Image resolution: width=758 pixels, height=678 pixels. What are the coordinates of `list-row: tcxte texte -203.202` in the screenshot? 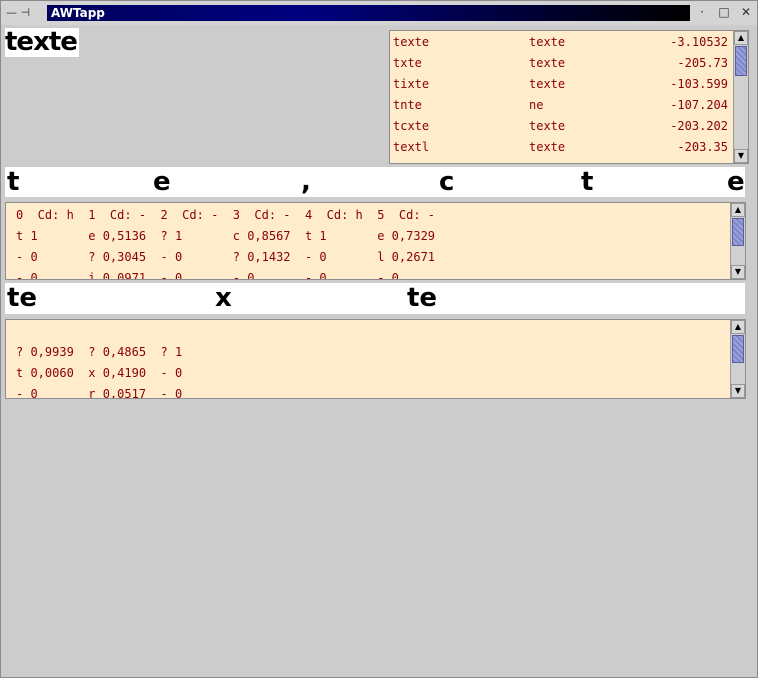 It's located at (561, 125).